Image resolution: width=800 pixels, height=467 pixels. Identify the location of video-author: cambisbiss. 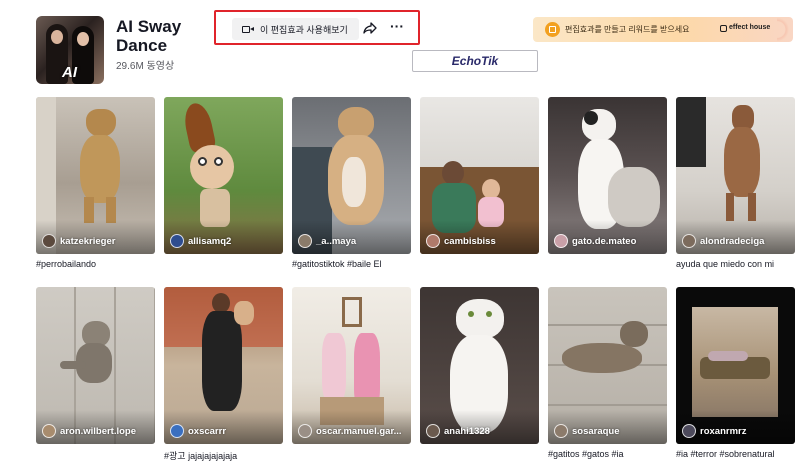
(461, 241).